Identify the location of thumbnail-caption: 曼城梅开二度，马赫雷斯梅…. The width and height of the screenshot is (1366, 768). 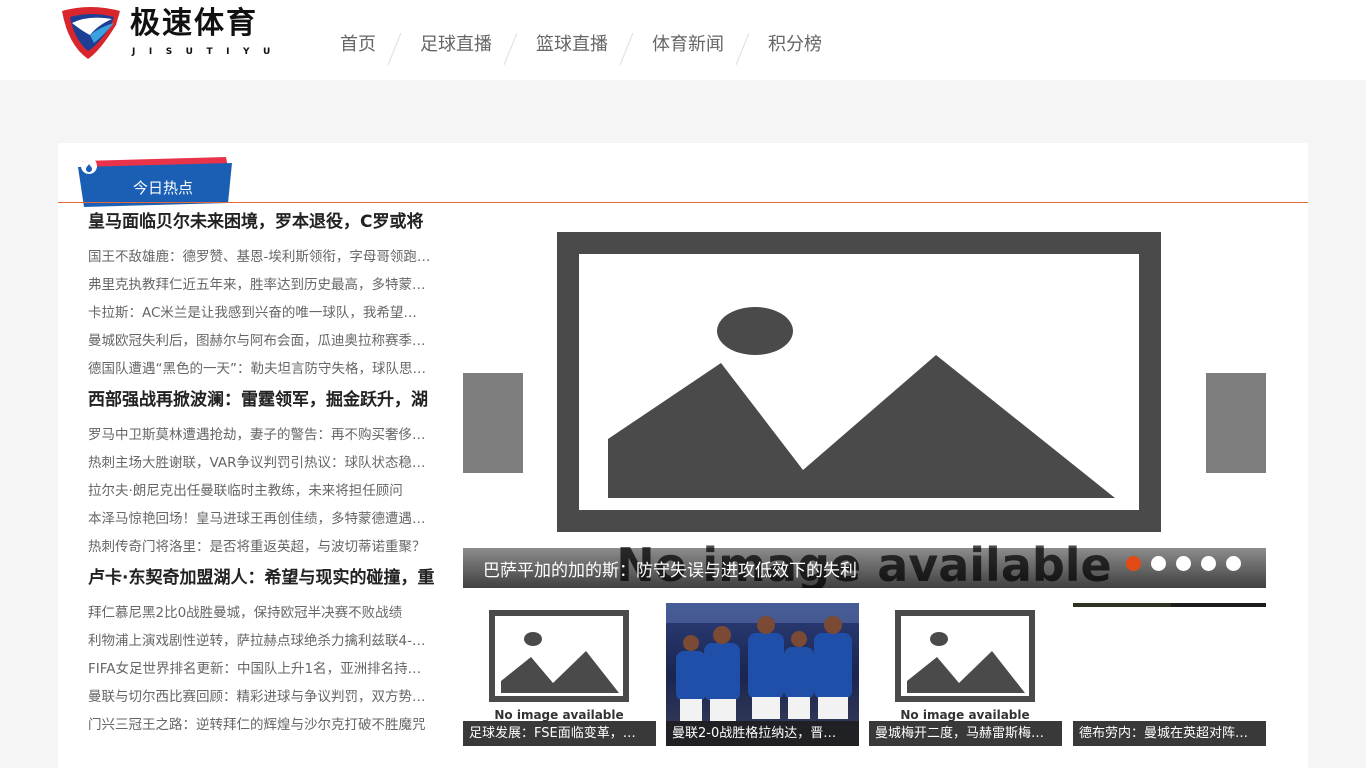
(965, 733).